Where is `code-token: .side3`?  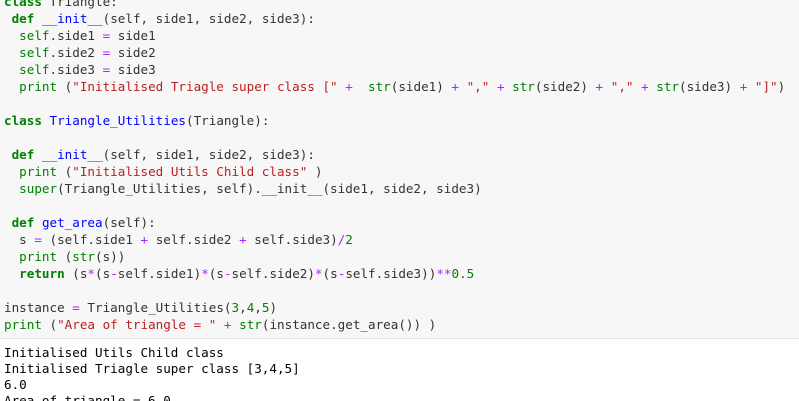 code-token: .side3 is located at coordinates (76, 69).